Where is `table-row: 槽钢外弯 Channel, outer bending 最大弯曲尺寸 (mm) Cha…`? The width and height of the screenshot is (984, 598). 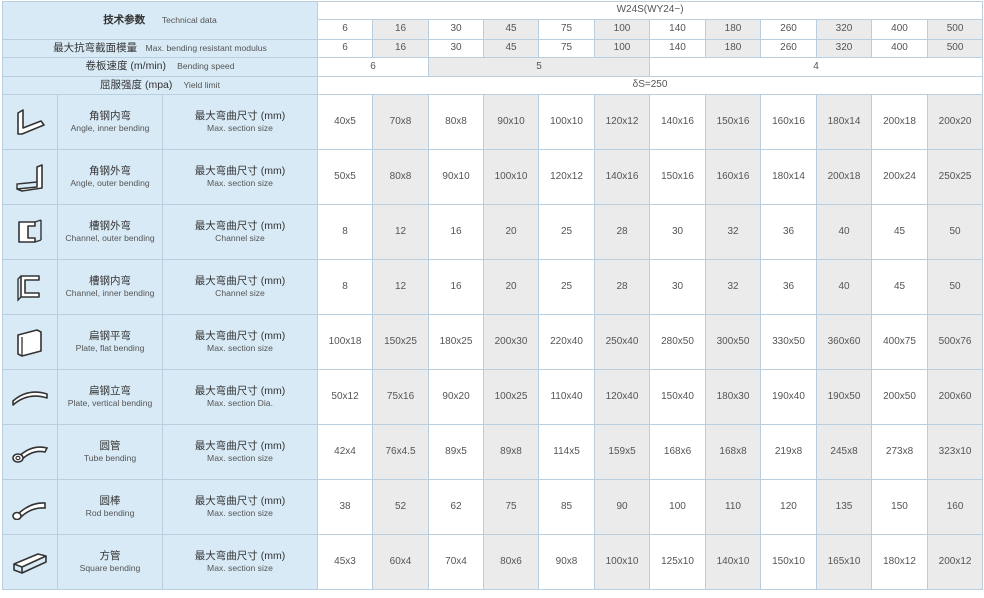 table-row: 槽钢外弯 Channel, outer bending 最大弯曲尺寸 (mm) Cha… is located at coordinates (493, 232).